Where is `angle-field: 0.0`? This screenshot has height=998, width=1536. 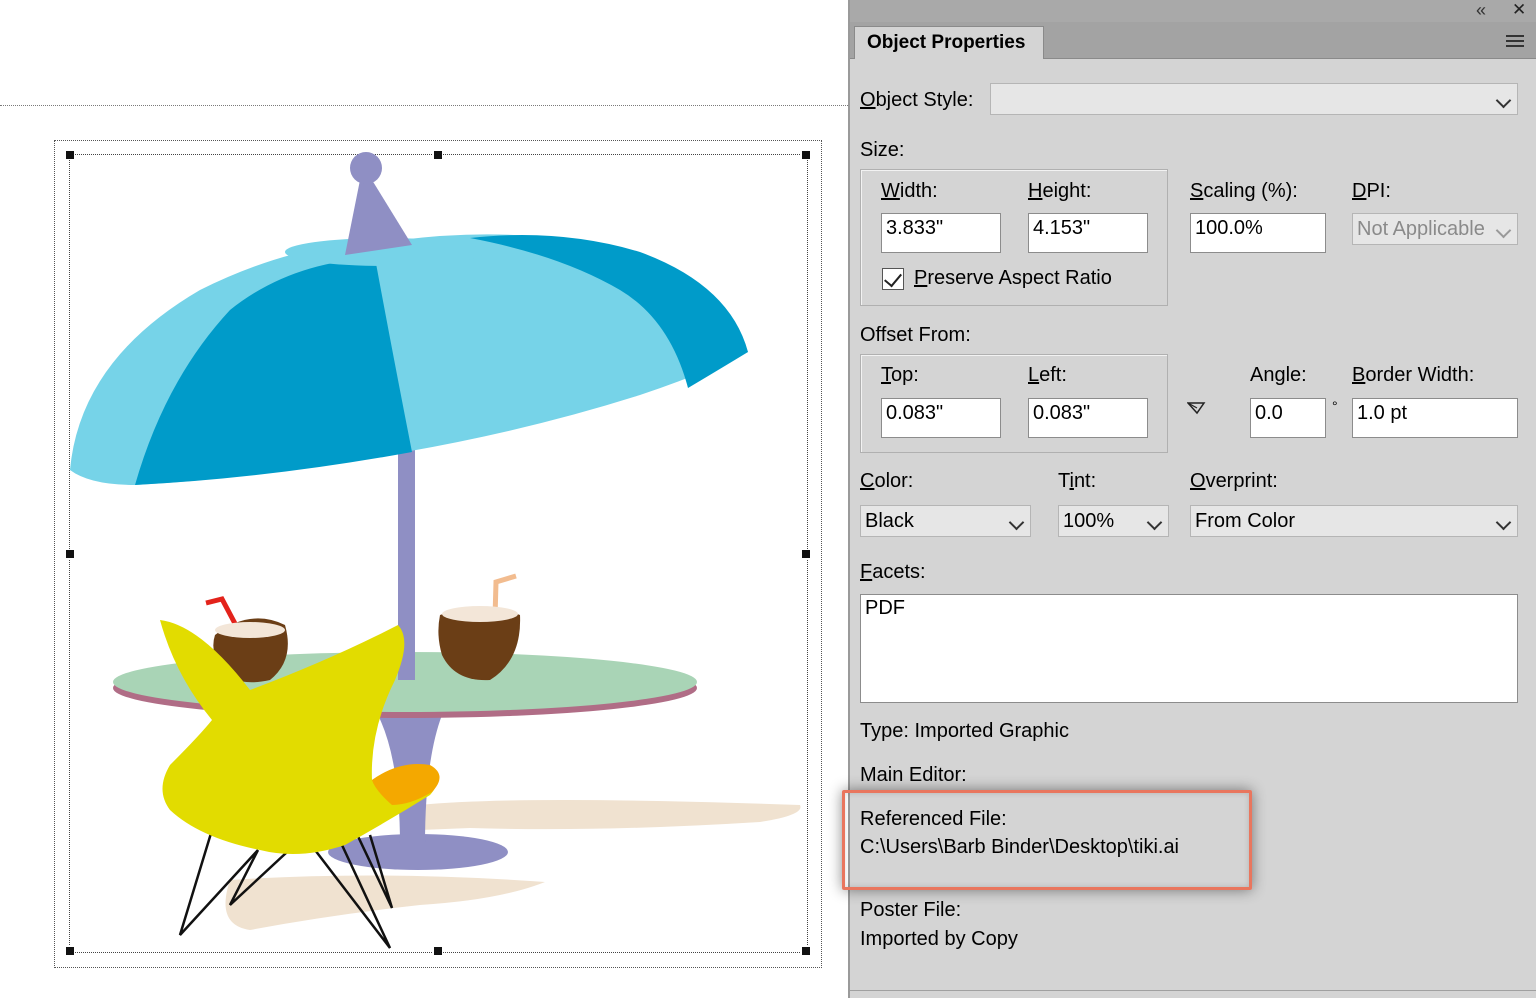
angle-field: 0.0 is located at coordinates (1288, 418).